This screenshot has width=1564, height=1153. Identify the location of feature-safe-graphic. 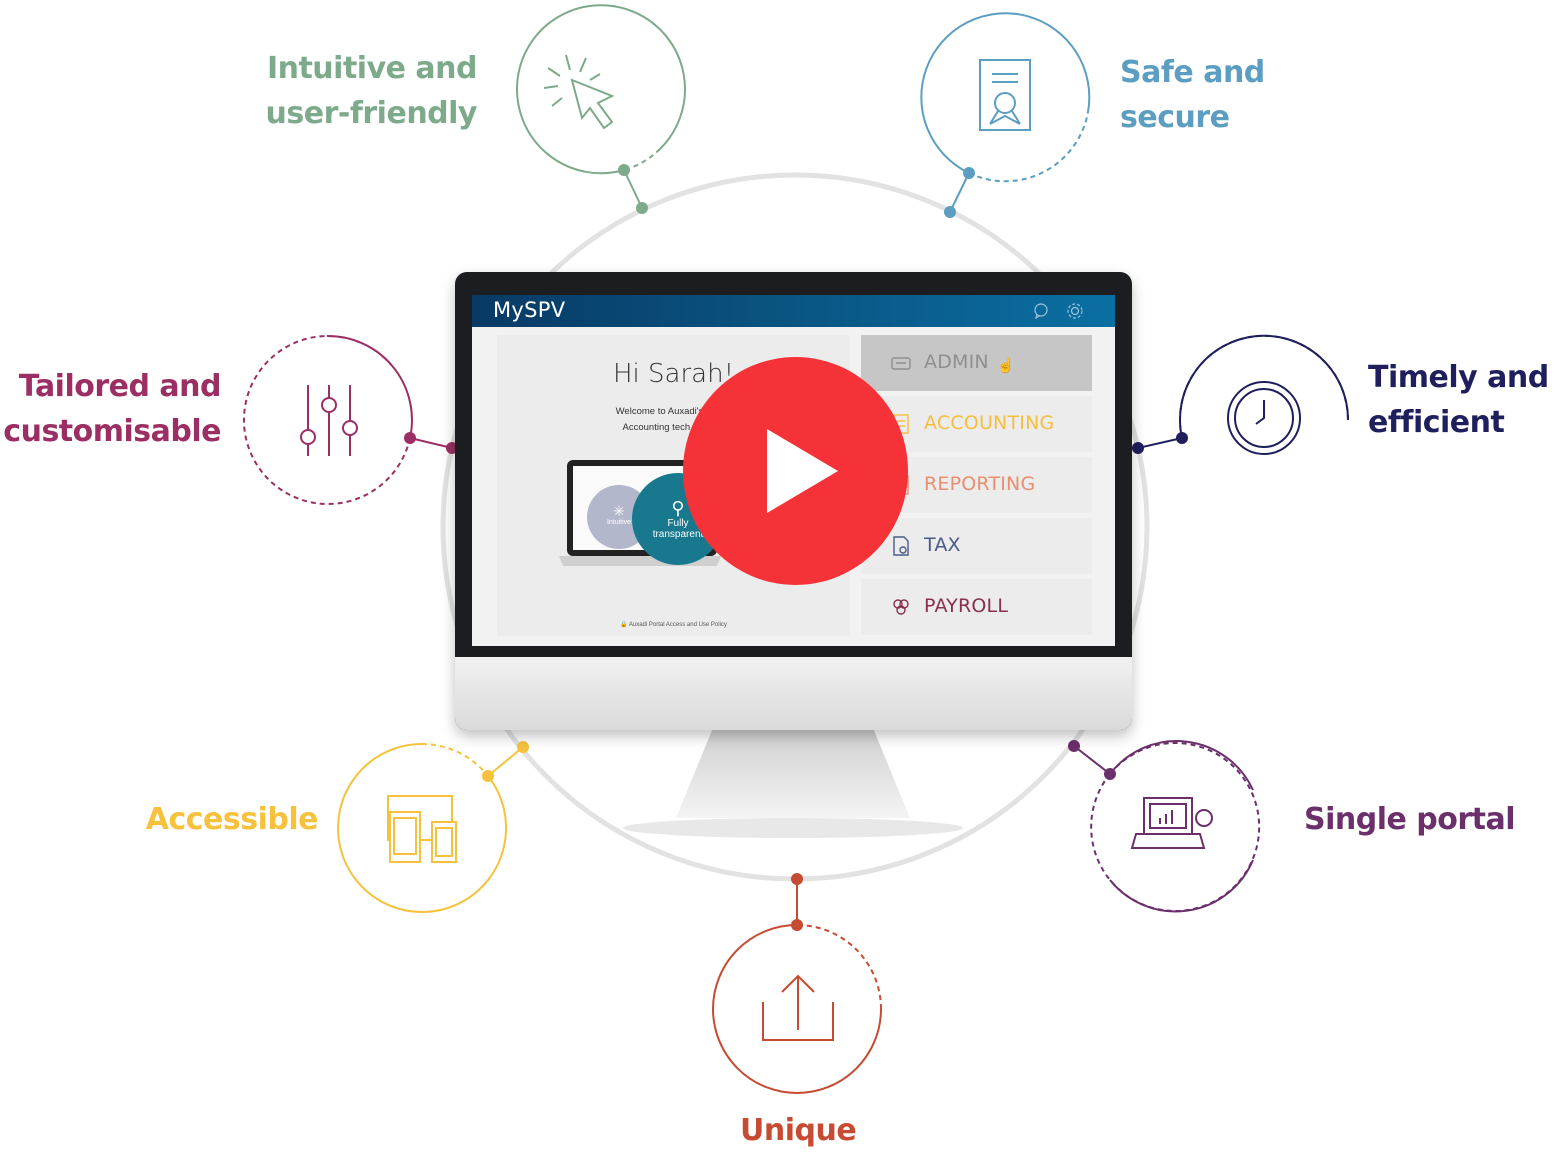
(1005, 115).